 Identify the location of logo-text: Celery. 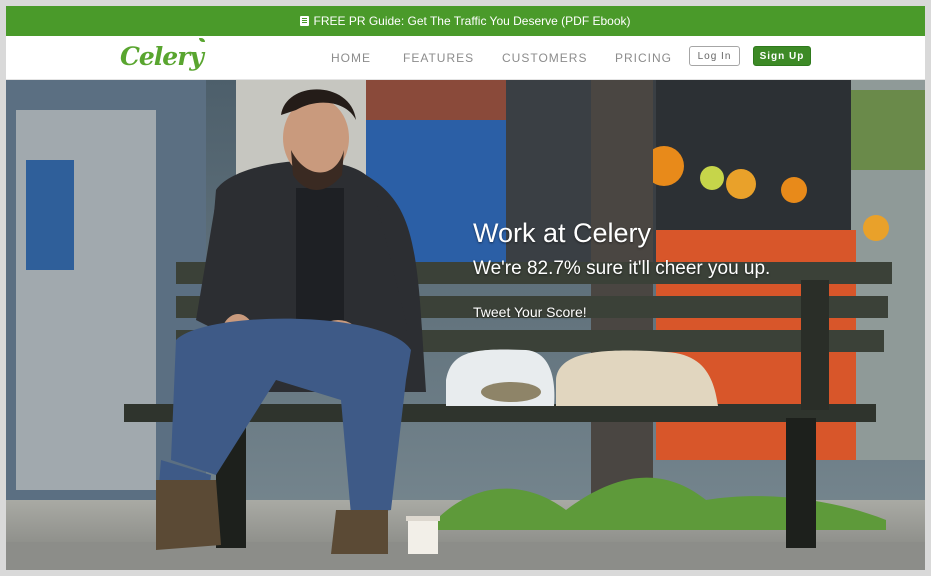
(162, 56).